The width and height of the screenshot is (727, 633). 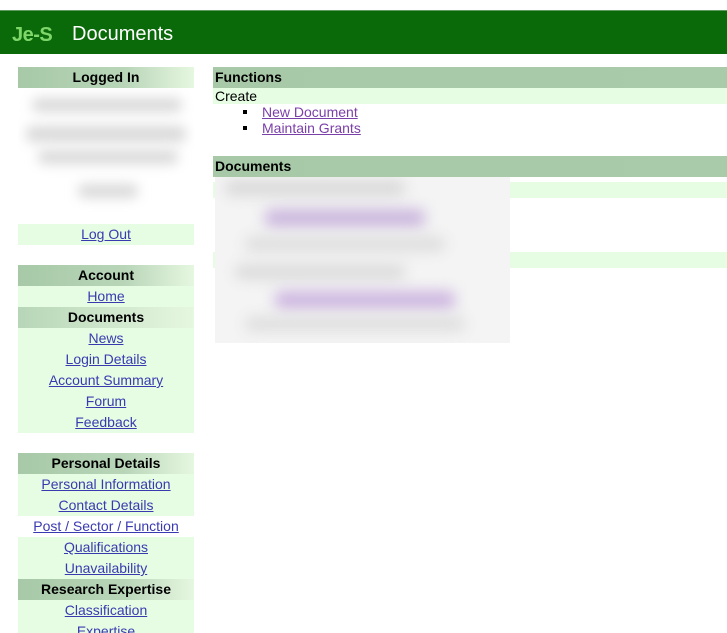 What do you see at coordinates (106, 547) in the screenshot?
I see `sidebar-item-qualifications: Qualifications` at bounding box center [106, 547].